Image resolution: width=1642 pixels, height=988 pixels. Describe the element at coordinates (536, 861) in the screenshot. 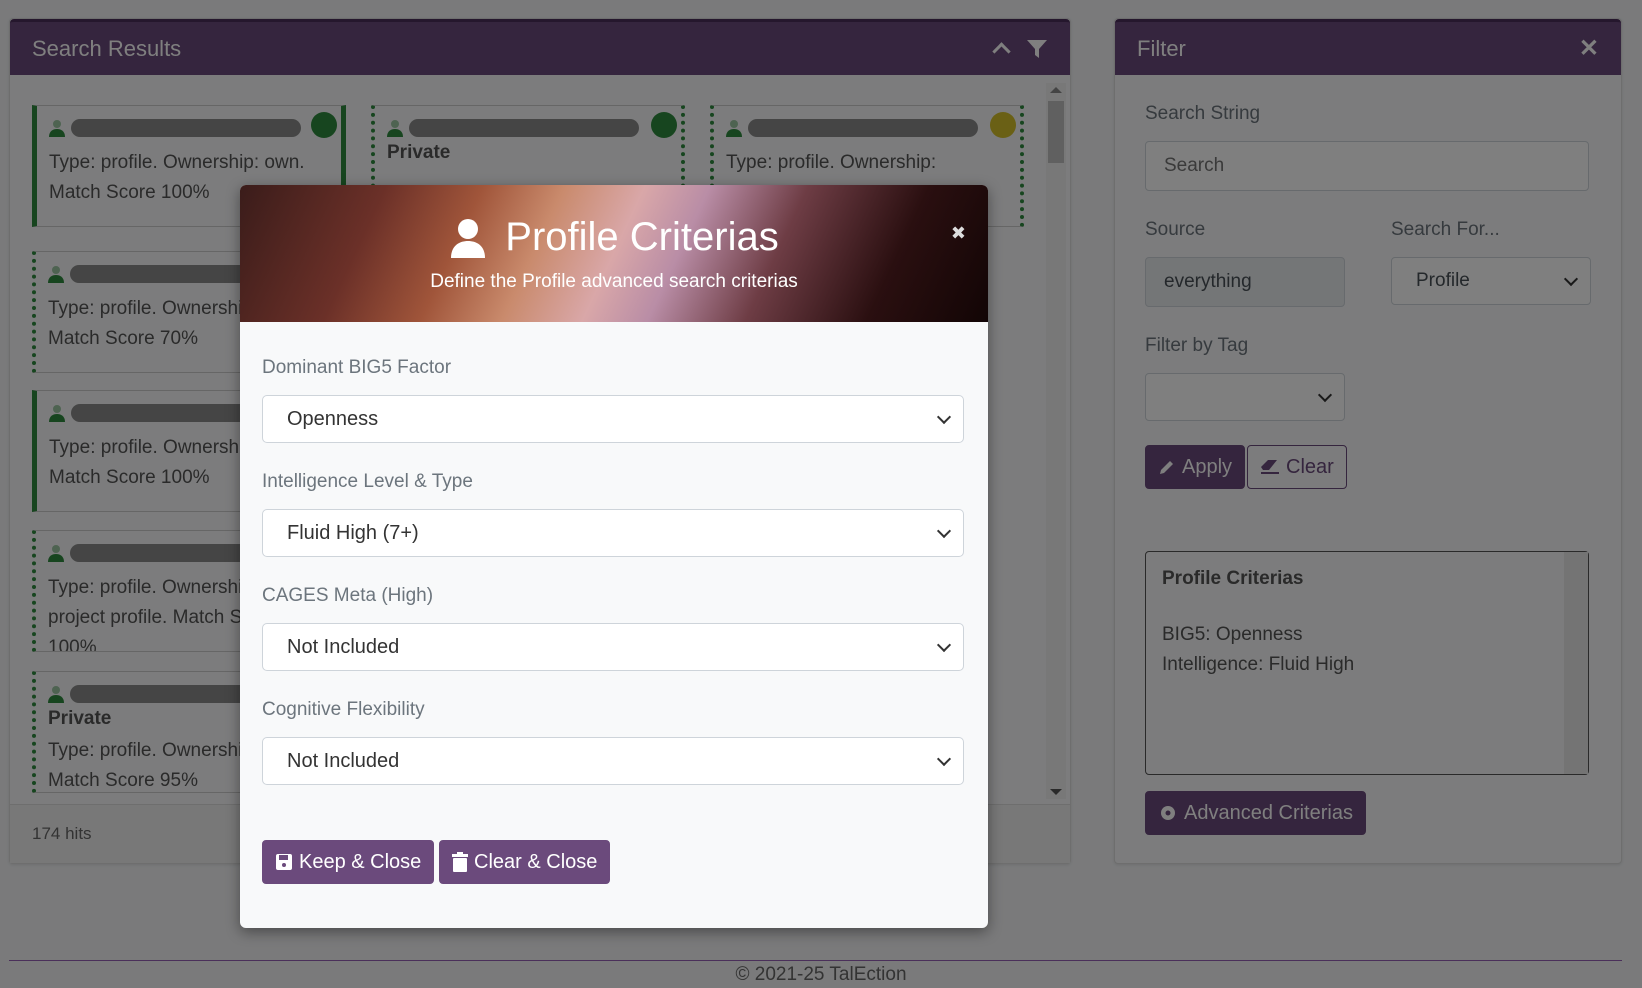

I see `clear-close-label: Clear & Close` at that location.